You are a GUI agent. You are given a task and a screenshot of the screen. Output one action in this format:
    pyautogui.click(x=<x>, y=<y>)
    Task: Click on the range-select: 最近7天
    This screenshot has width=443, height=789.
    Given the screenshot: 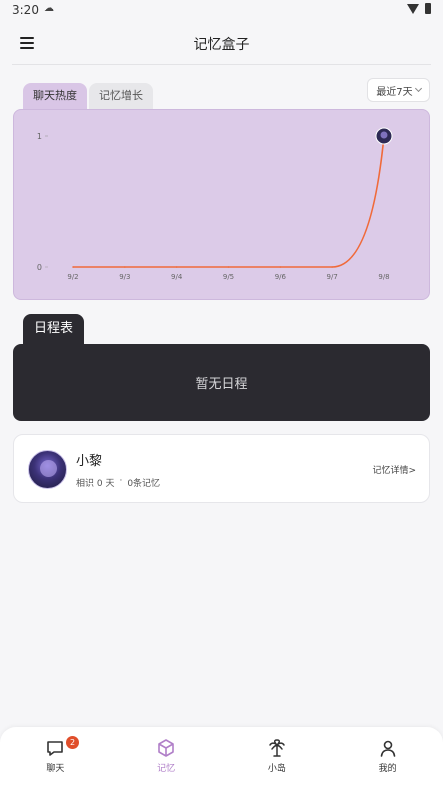 What is the action you would take?
    pyautogui.click(x=398, y=90)
    